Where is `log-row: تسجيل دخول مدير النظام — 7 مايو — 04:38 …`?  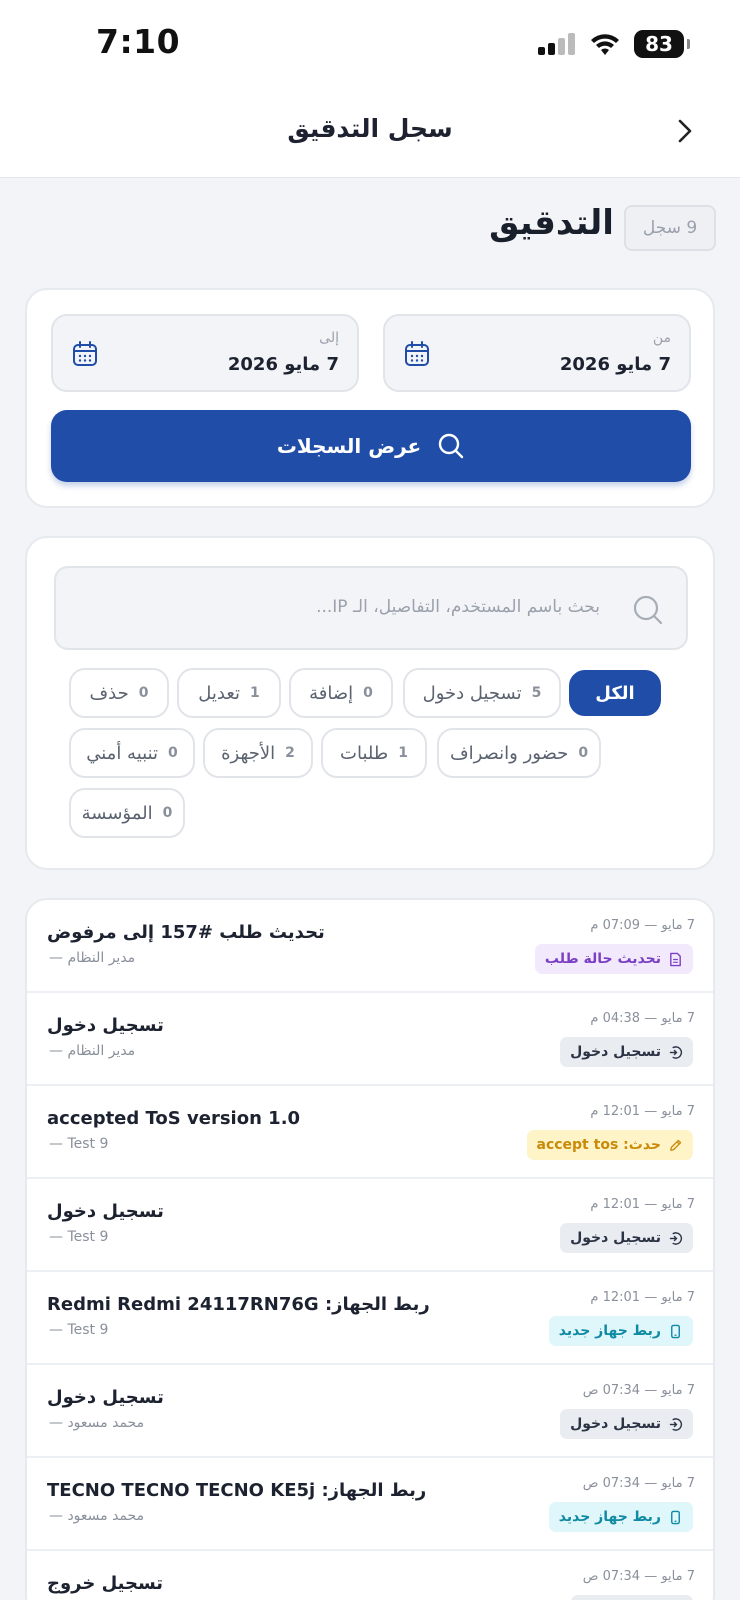 log-row: تسجيل دخول مدير النظام — 7 مايو — 04:38 … is located at coordinates (370, 1039).